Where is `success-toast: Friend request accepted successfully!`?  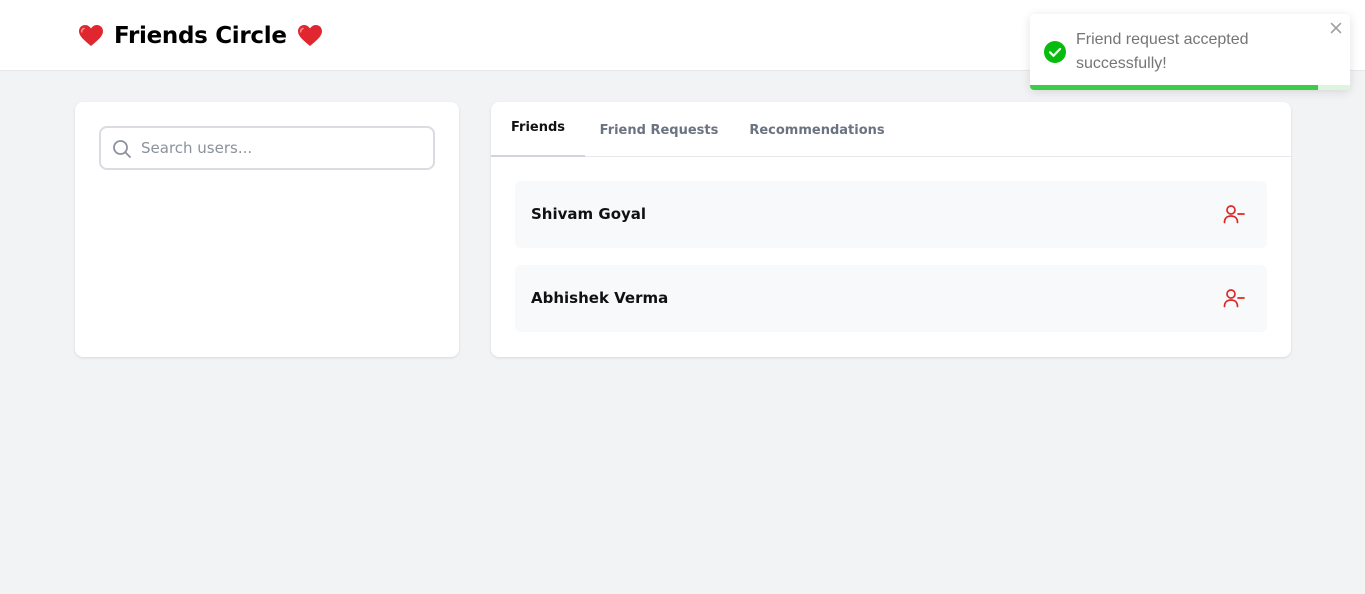
success-toast: Friend request accepted successfully! is located at coordinates (1190, 52).